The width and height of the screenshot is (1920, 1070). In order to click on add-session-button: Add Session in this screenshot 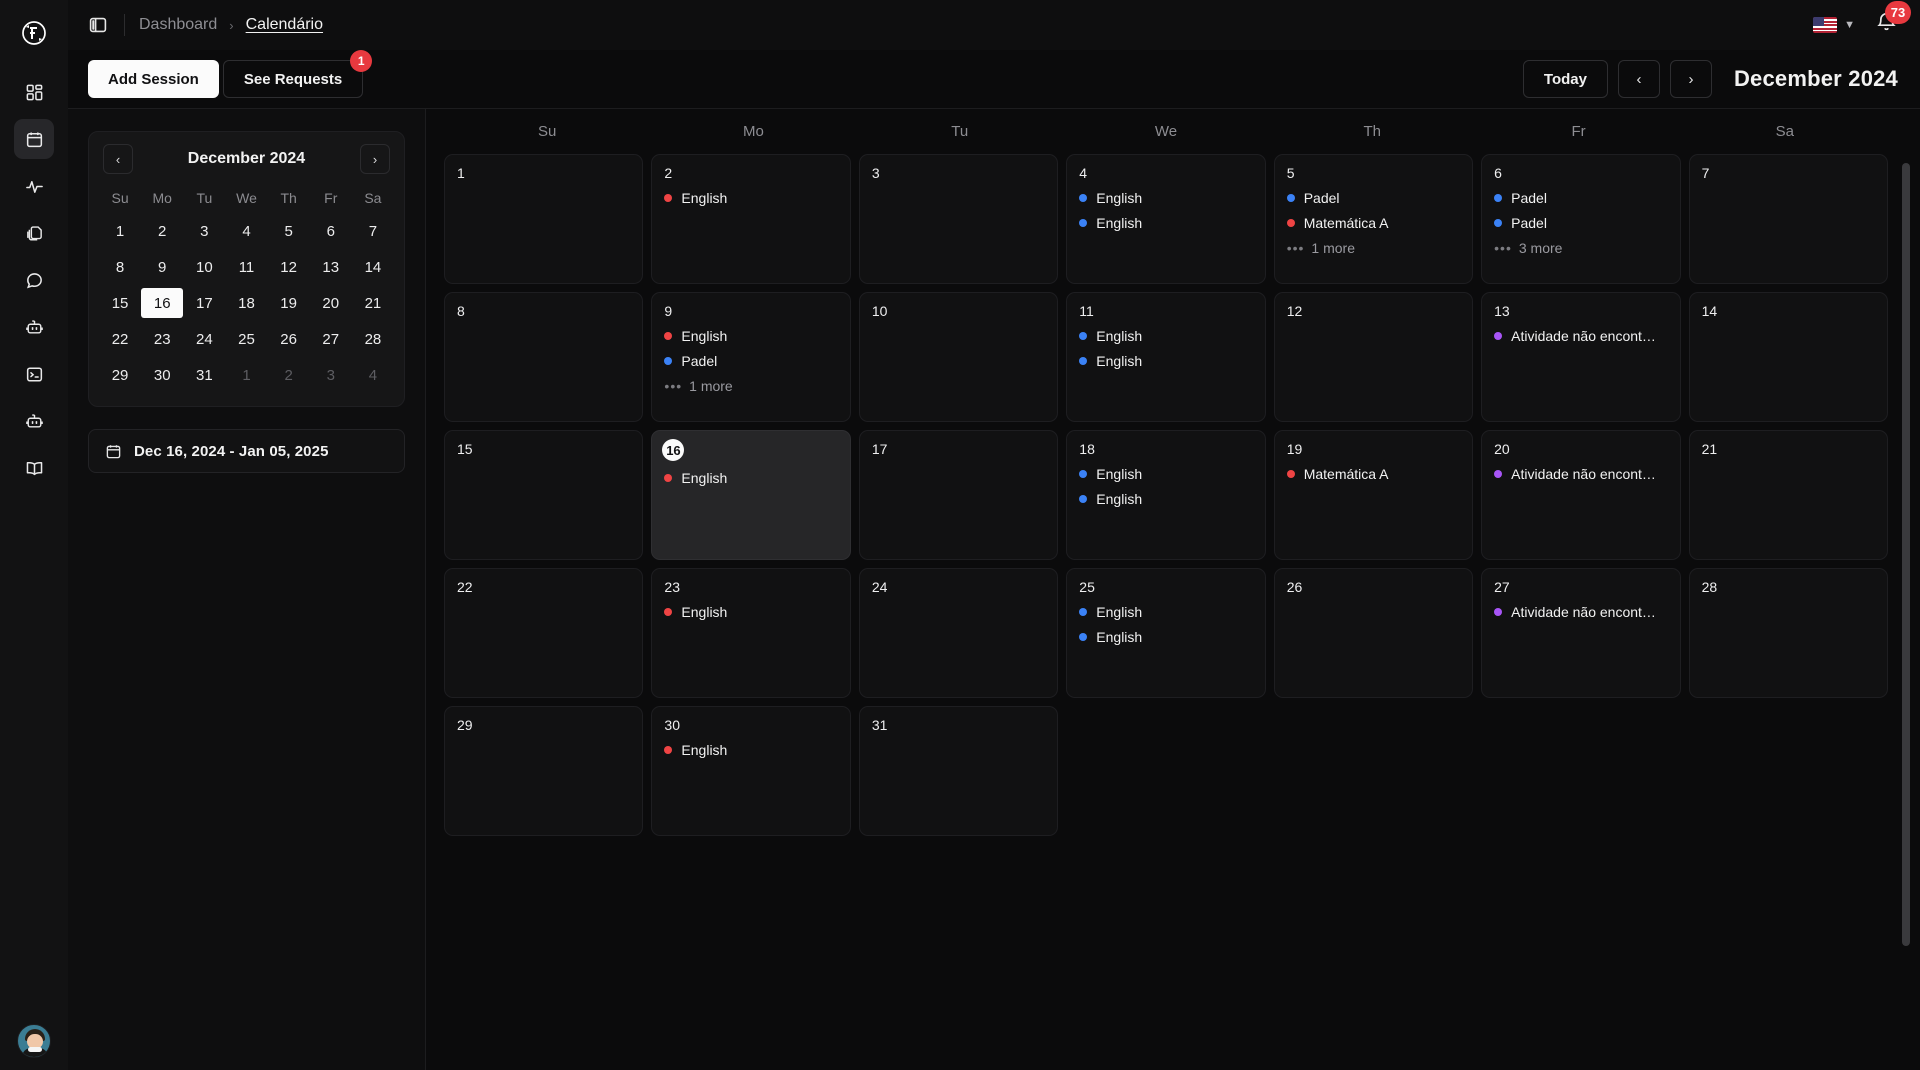, I will do `click(153, 79)`.